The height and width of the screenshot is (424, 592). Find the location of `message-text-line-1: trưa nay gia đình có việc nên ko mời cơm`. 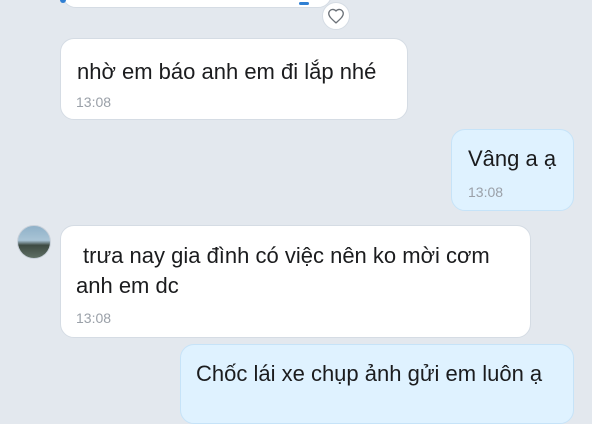

message-text-line-1: trưa nay gia đình có việc nên ko mời cơm is located at coordinates (286, 255).